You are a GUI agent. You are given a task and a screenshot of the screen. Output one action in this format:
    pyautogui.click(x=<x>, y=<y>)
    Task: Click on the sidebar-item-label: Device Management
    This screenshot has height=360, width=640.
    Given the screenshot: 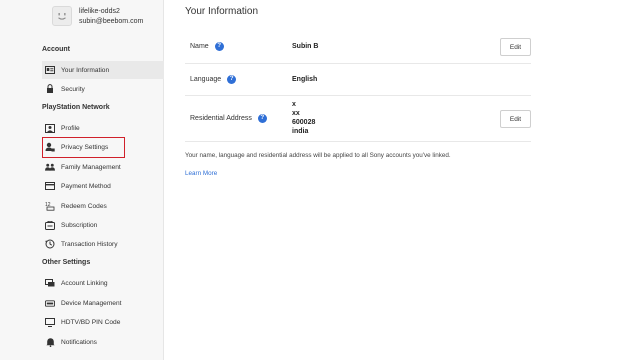 What is the action you would take?
    pyautogui.click(x=91, y=303)
    